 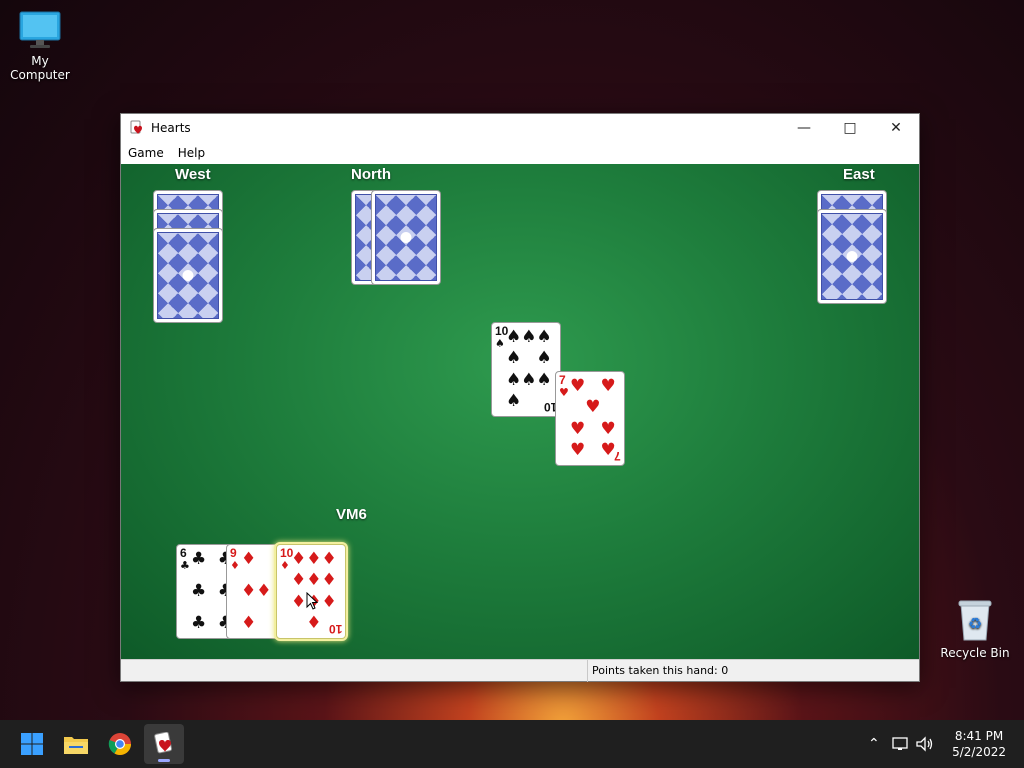 I want to click on start-button, so click(x=32, y=744).